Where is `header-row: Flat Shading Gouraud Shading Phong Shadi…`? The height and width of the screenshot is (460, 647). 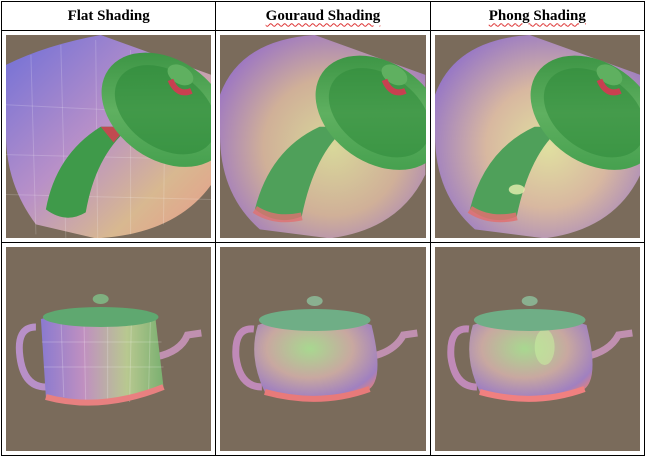 header-row: Flat Shading Gouraud Shading Phong Shadi… is located at coordinates (323, 16).